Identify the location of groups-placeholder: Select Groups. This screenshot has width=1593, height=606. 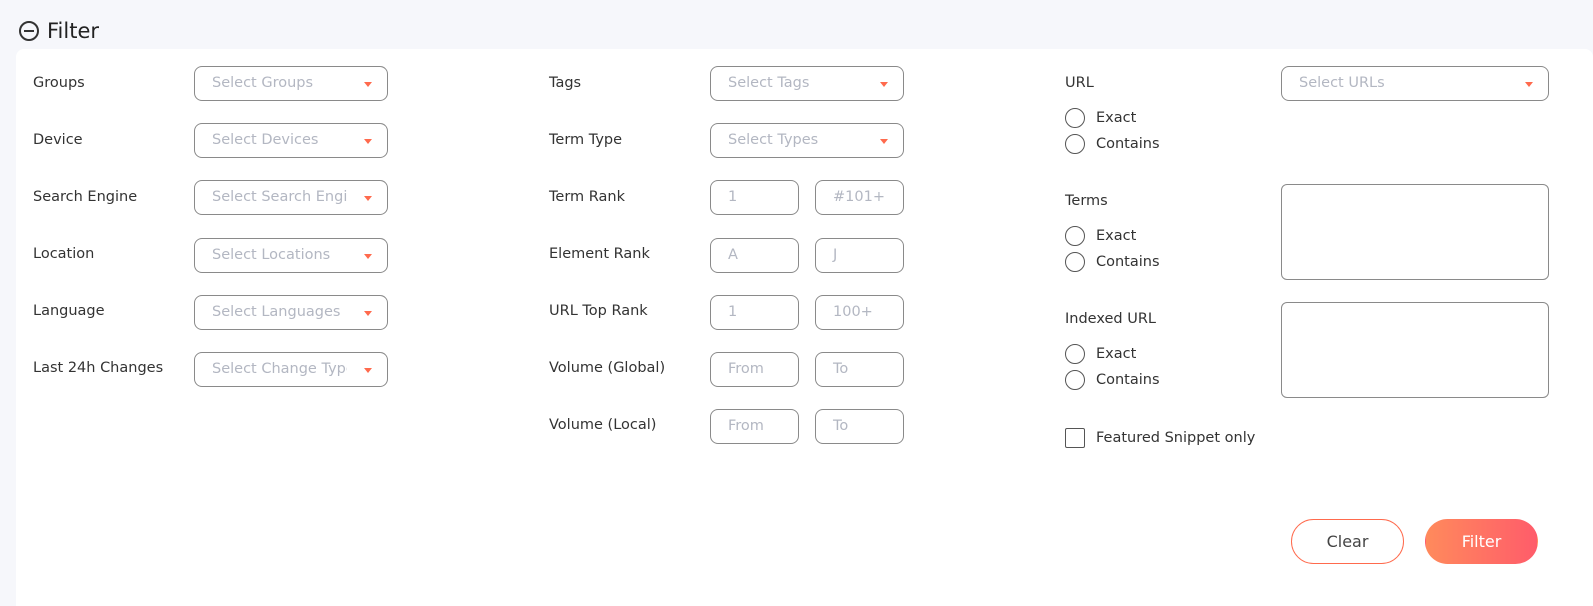
(263, 83).